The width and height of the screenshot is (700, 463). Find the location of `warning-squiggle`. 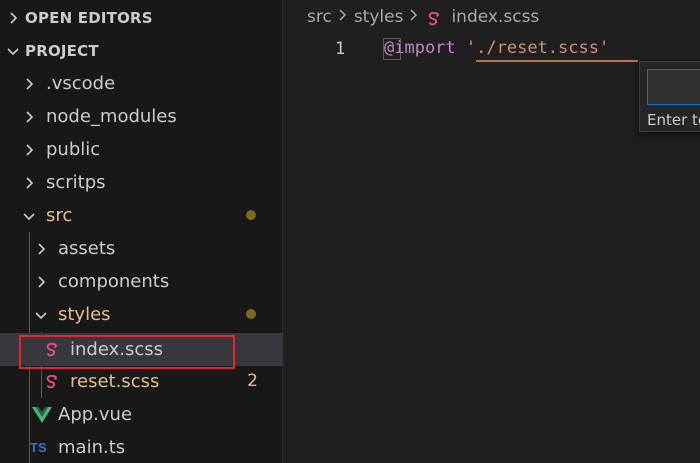

warning-squiggle is located at coordinates (557, 61).